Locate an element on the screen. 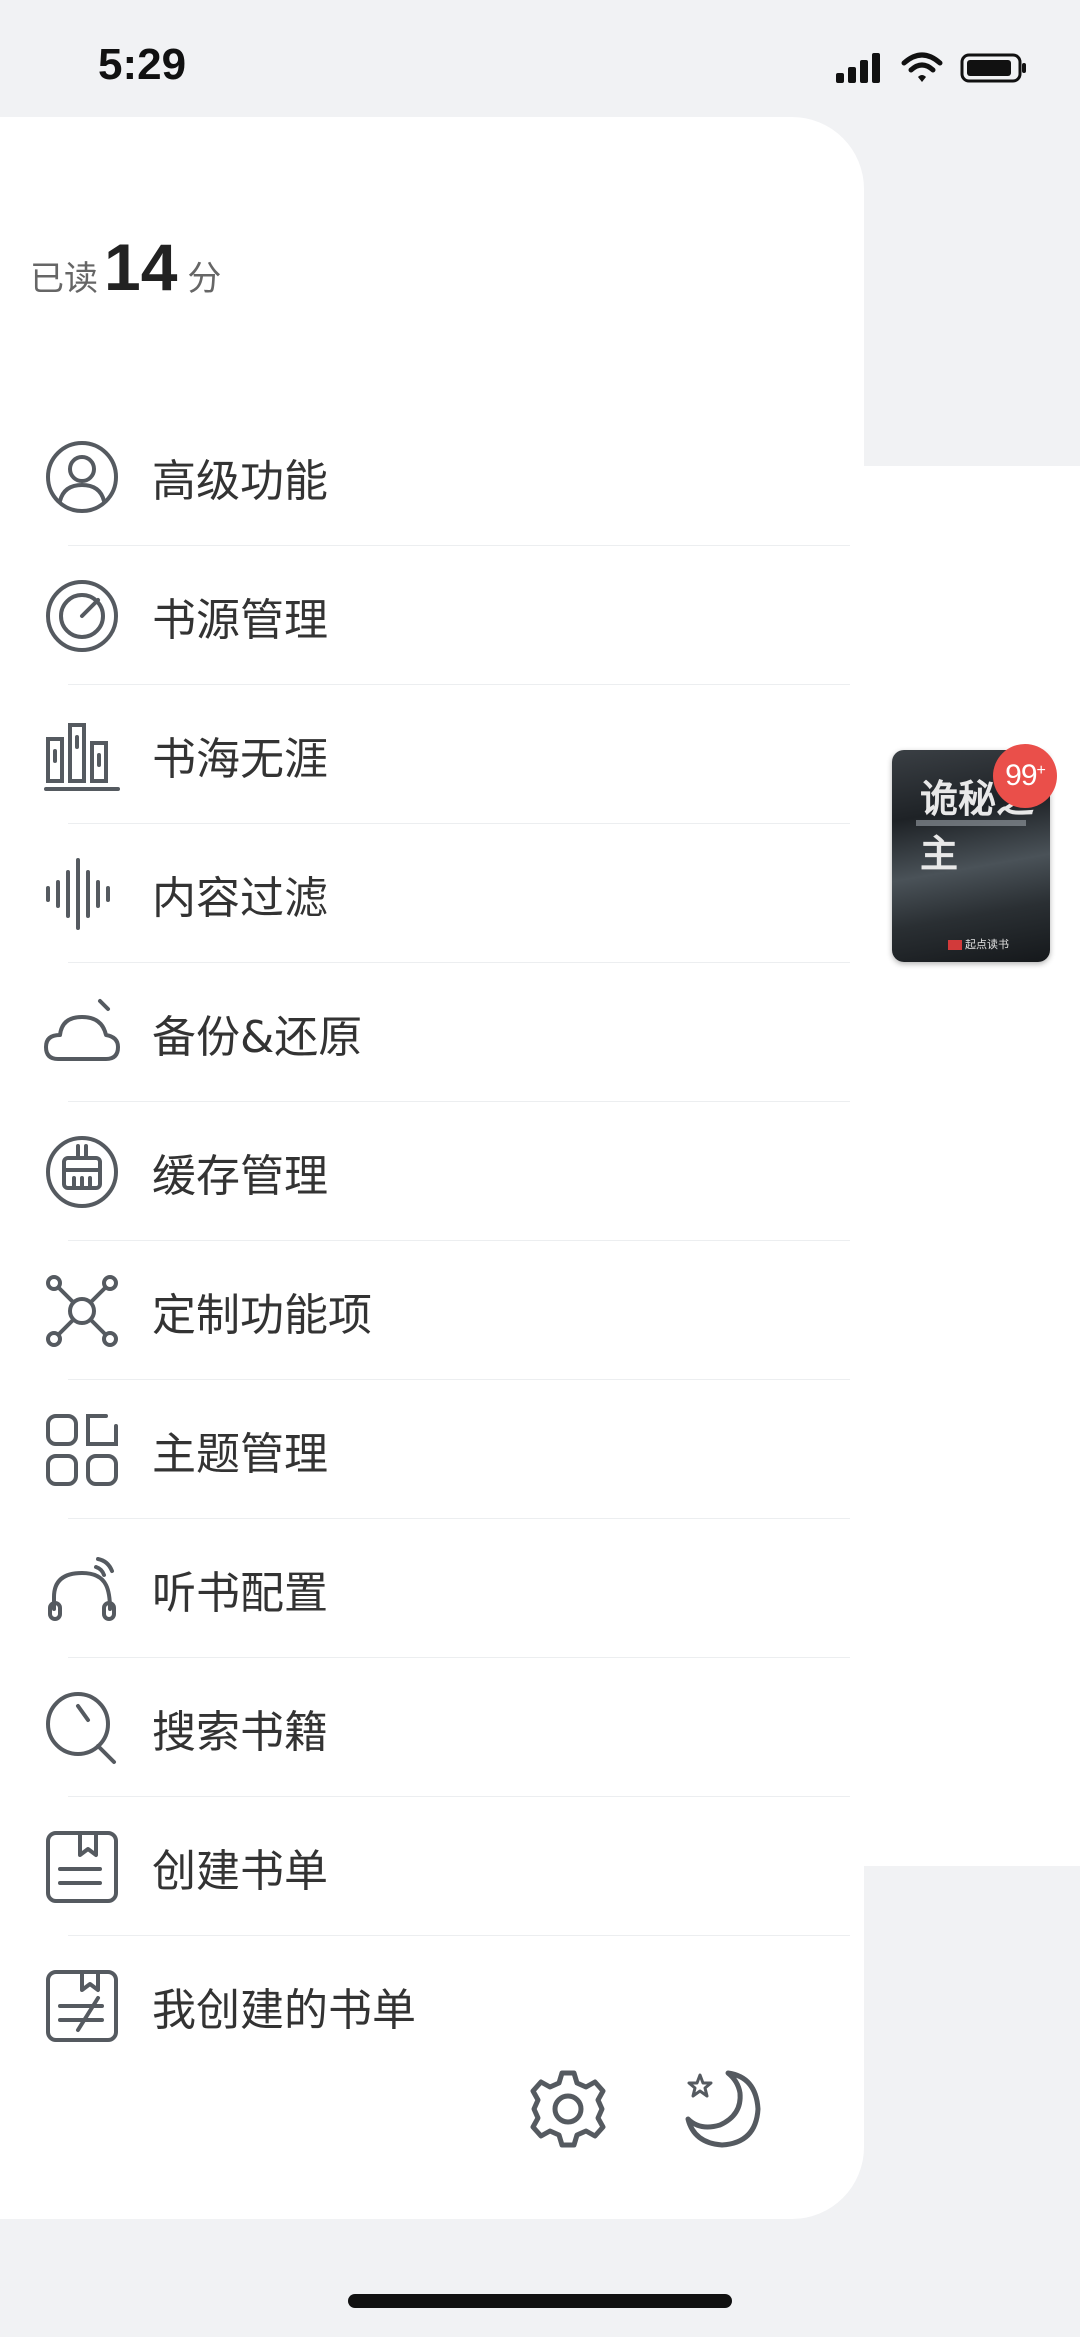  gear-icon is located at coordinates (568, 2109).